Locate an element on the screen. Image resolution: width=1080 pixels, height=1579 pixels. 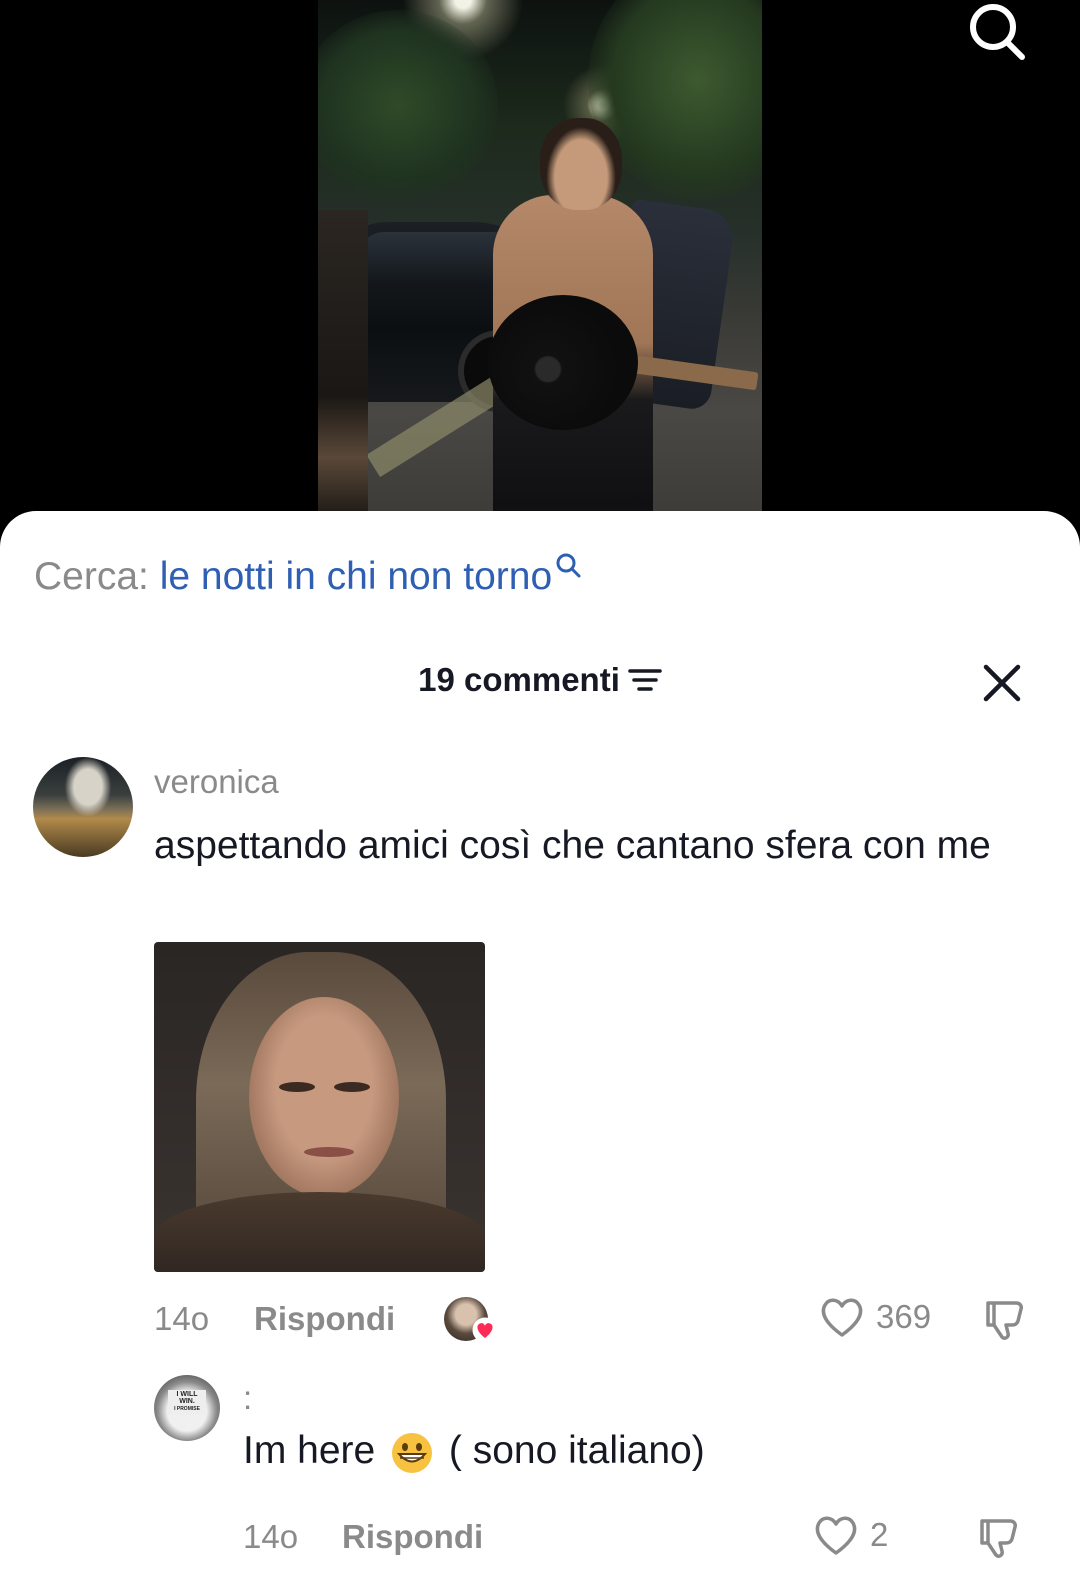
comment-text: Im here ( sono italiano) is located at coordinates (474, 1452).